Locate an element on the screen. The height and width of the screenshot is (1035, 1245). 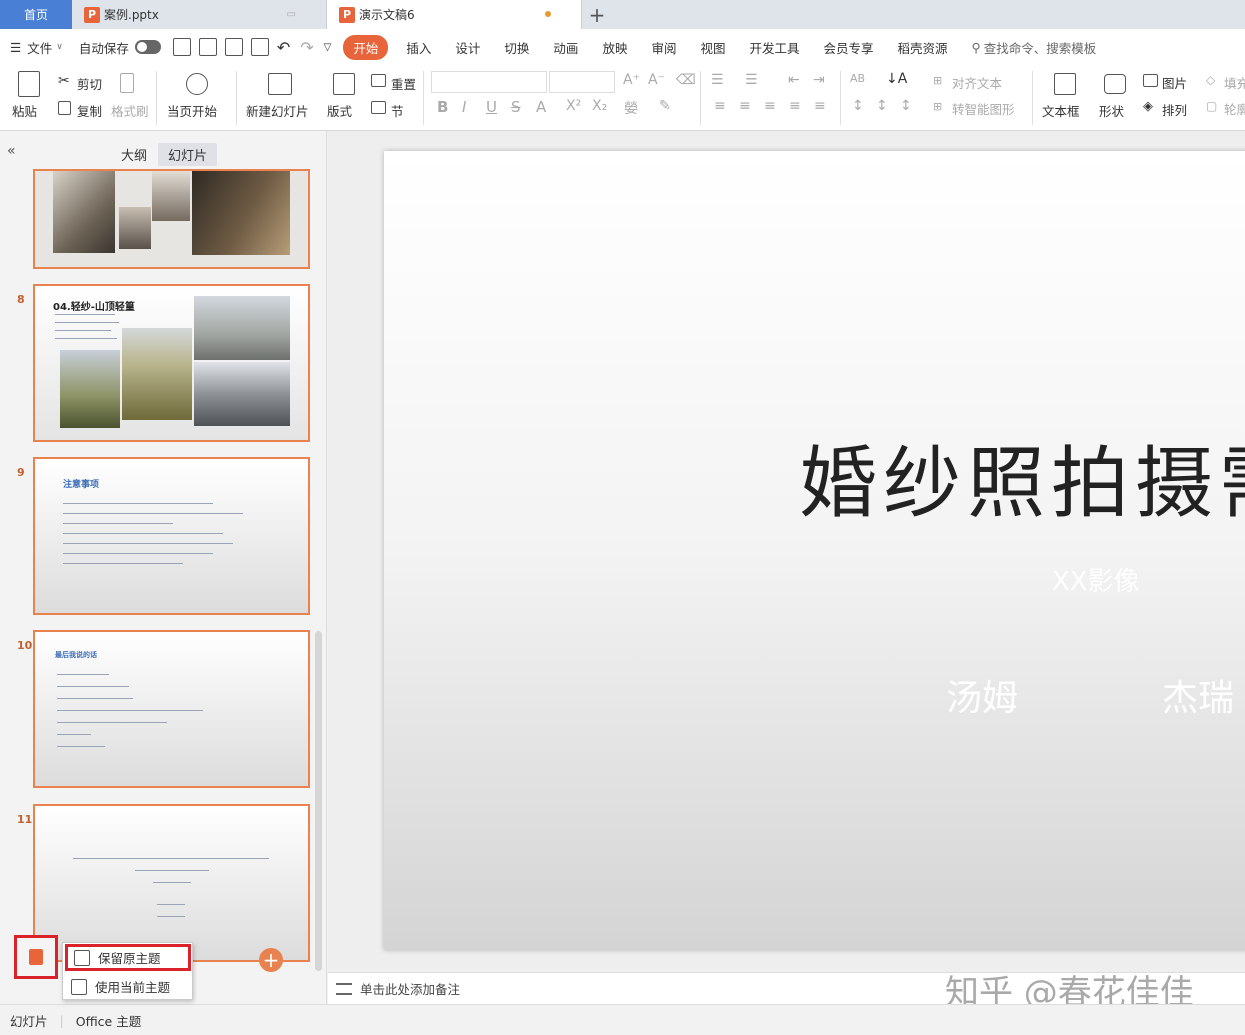
arrange-button: 排列 is located at coordinates (1174, 109).